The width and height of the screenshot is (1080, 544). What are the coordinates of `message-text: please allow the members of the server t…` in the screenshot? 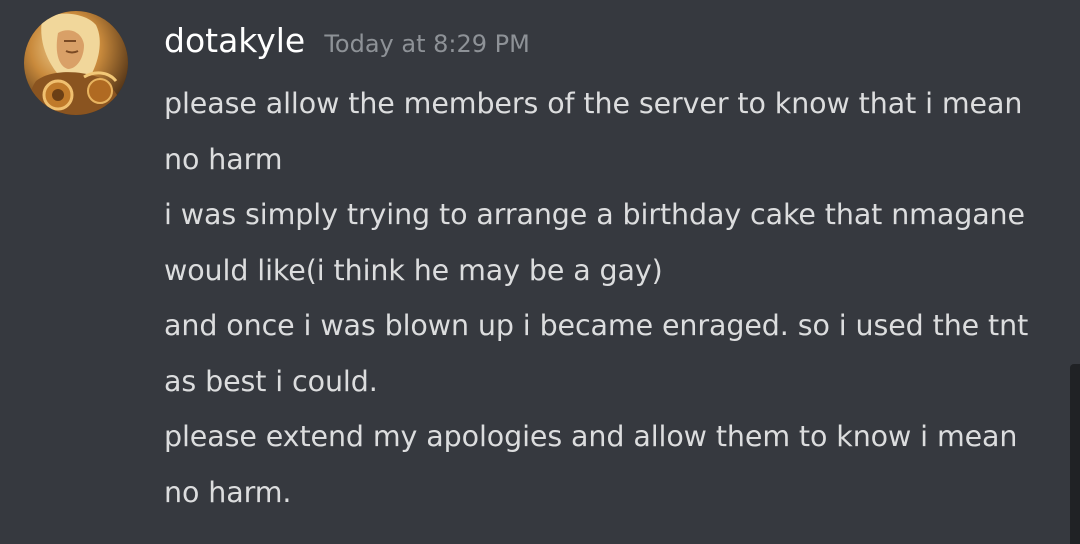 It's located at (593, 131).